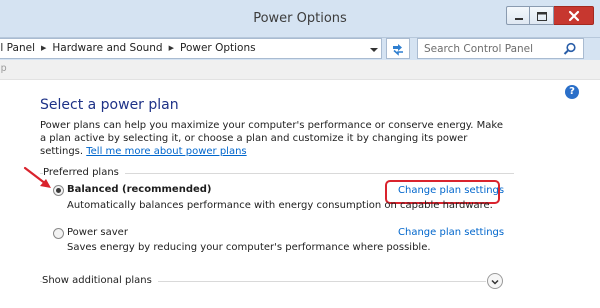 This screenshot has width=600, height=308. Describe the element at coordinates (37, 177) in the screenshot. I see `annotation-arrow-icon` at that location.